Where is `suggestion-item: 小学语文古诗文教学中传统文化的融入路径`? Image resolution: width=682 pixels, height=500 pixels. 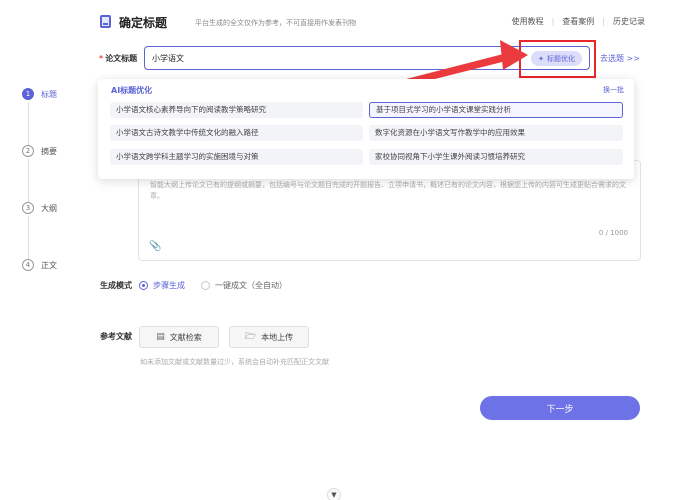 suggestion-item: 小学语文古诗文教学中传统文化的融入路径 is located at coordinates (236, 133).